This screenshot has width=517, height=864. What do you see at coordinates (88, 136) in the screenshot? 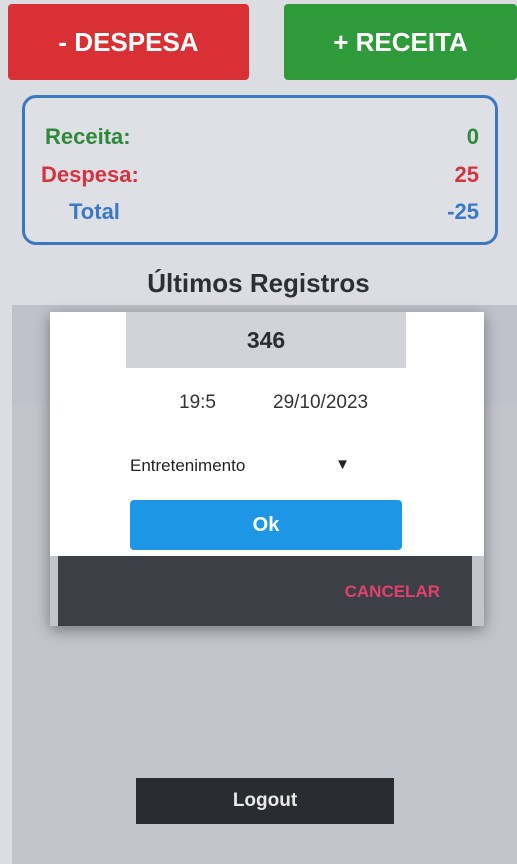
I see `receita-label: Receita:` at bounding box center [88, 136].